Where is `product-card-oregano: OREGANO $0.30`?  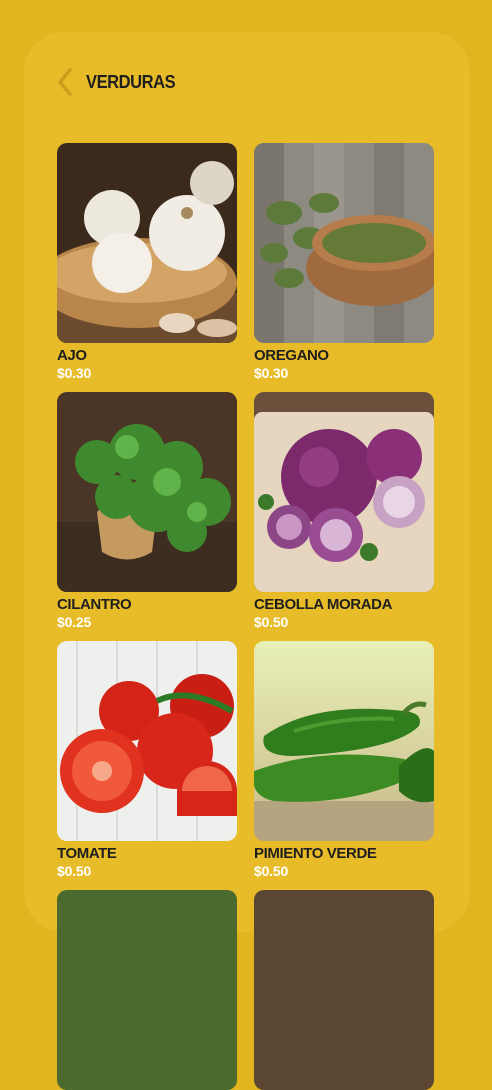 product-card-oregano: OREGANO $0.30 is located at coordinates (344, 262).